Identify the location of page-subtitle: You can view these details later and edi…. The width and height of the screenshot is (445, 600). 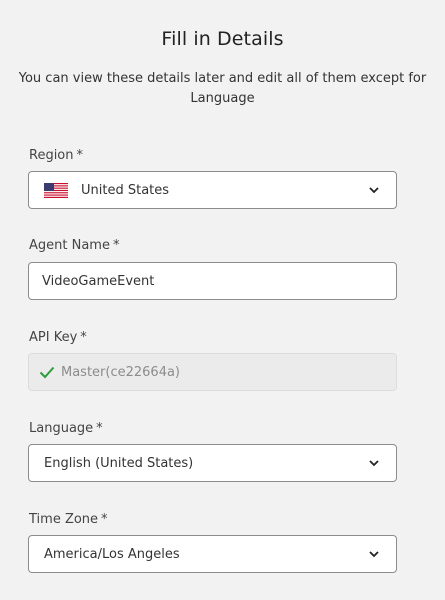
(222, 88).